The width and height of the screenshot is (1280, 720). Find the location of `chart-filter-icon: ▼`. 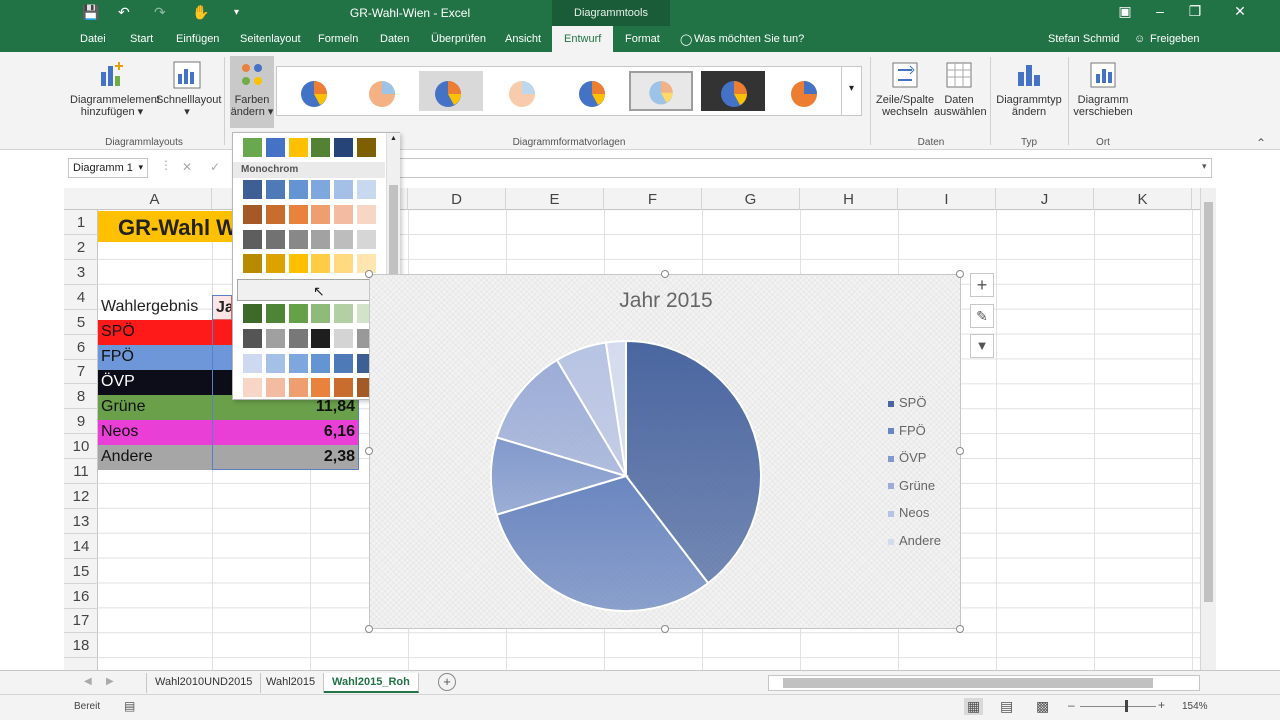

chart-filter-icon: ▼ is located at coordinates (982, 346).